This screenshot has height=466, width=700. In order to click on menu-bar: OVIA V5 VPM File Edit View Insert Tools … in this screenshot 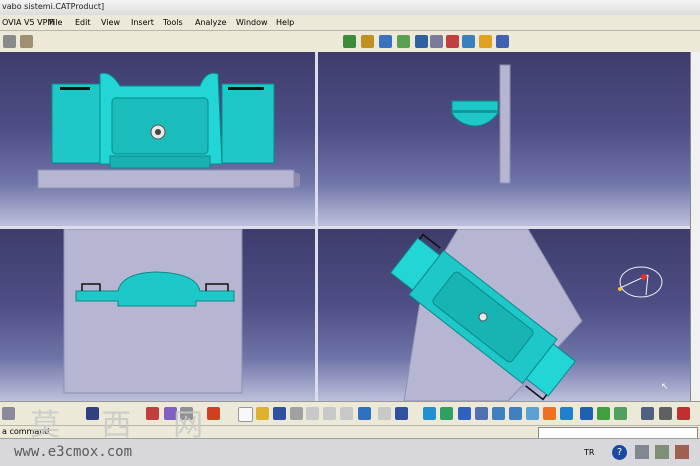, I will do `click(350, 23)`.